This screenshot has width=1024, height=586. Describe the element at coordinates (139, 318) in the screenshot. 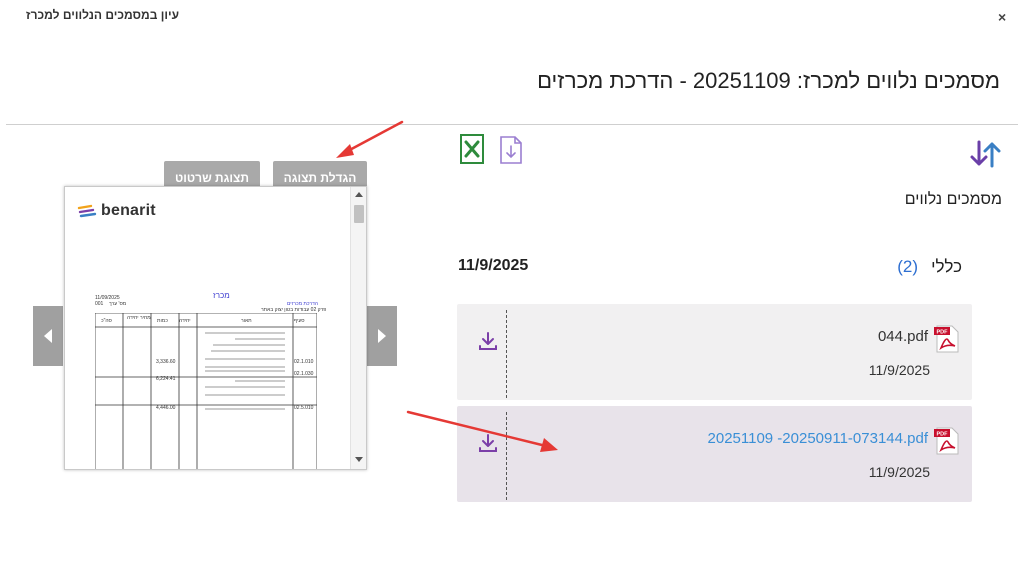

I see `preview-col-price: מחיר יחידה` at that location.